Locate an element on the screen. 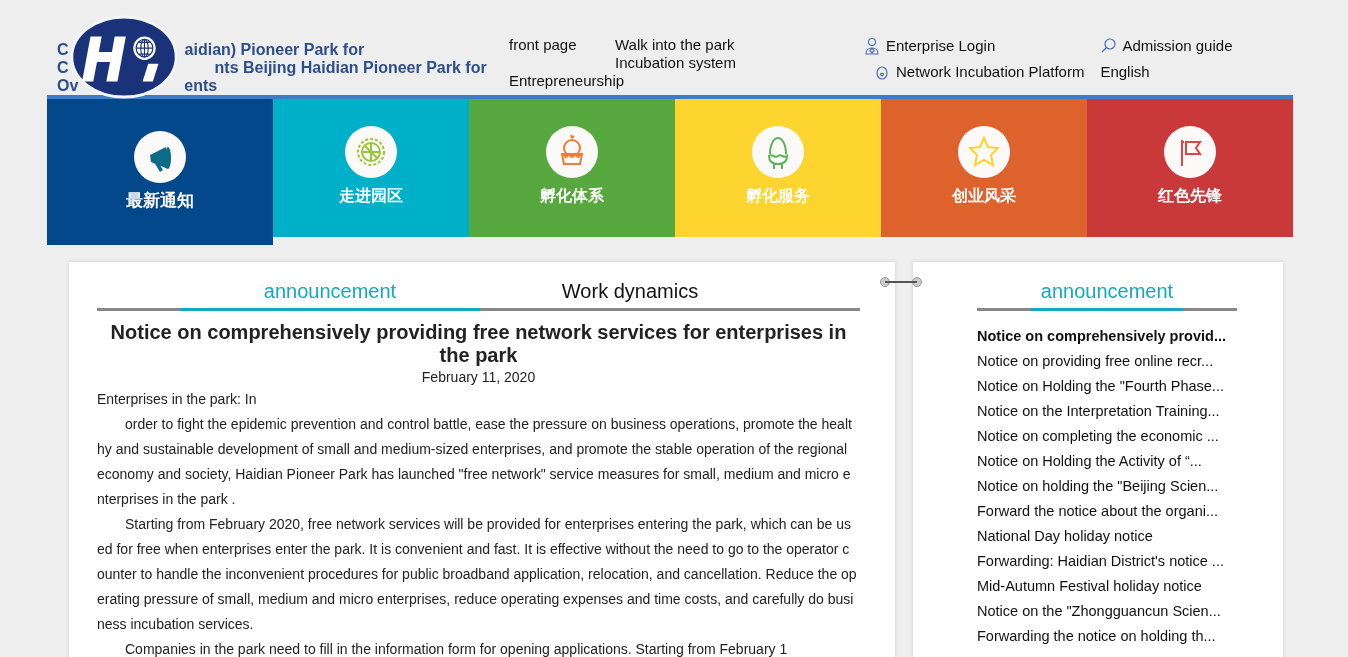  nav-link: Entrepreneurship is located at coordinates (686, 81).